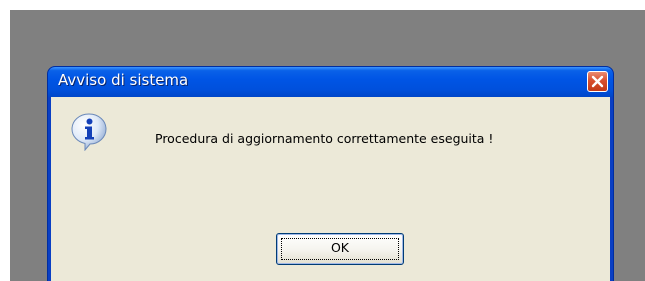 Image resolution: width=645 pixels, height=281 pixels. Describe the element at coordinates (89, 132) in the screenshot. I see `info-icon` at that location.